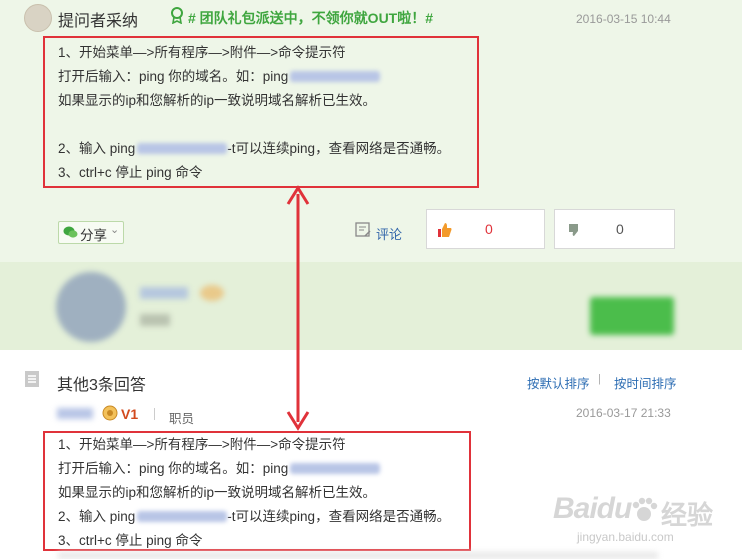  I want to click on double-arrow, so click(298, 308).